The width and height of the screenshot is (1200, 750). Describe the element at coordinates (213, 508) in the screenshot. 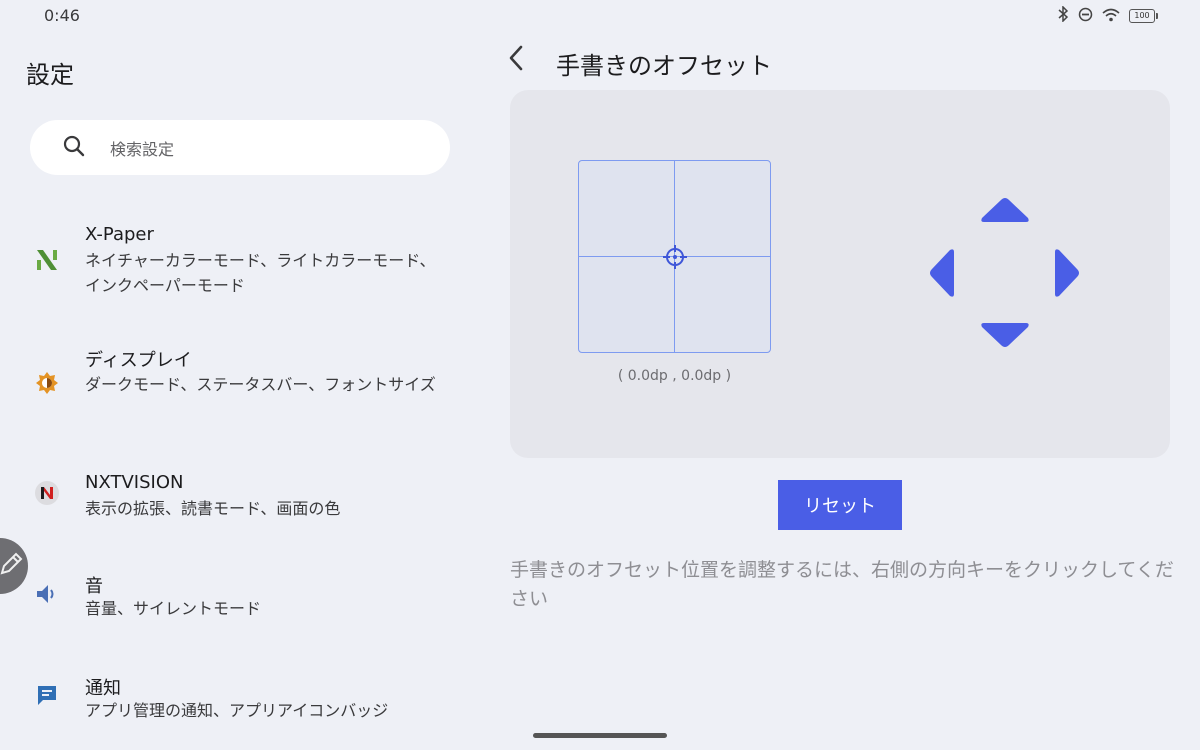

I see `sidebar-item-subtitle: 表示の拡張、読書モード、画面の色` at that location.